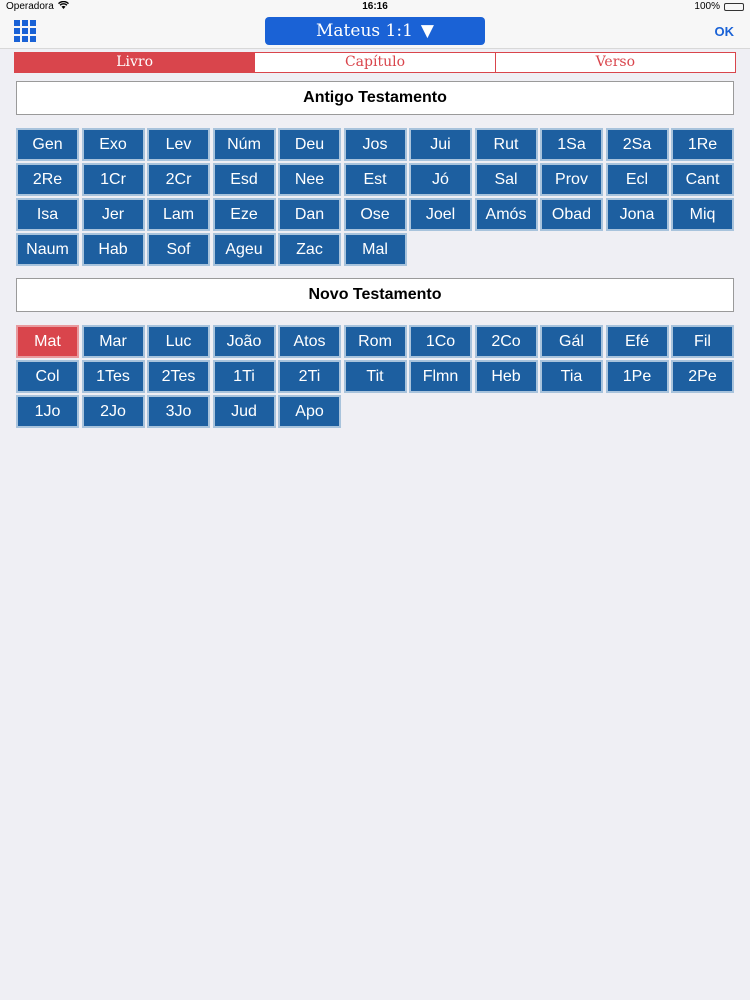 The image size is (750, 1000). Describe the element at coordinates (113, 376) in the screenshot. I see `book-button: 1Tes` at that location.